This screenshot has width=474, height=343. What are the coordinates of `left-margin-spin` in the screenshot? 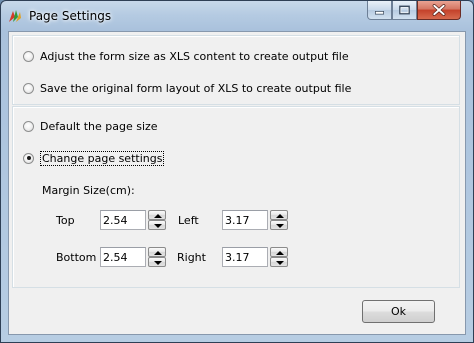 It's located at (279, 220).